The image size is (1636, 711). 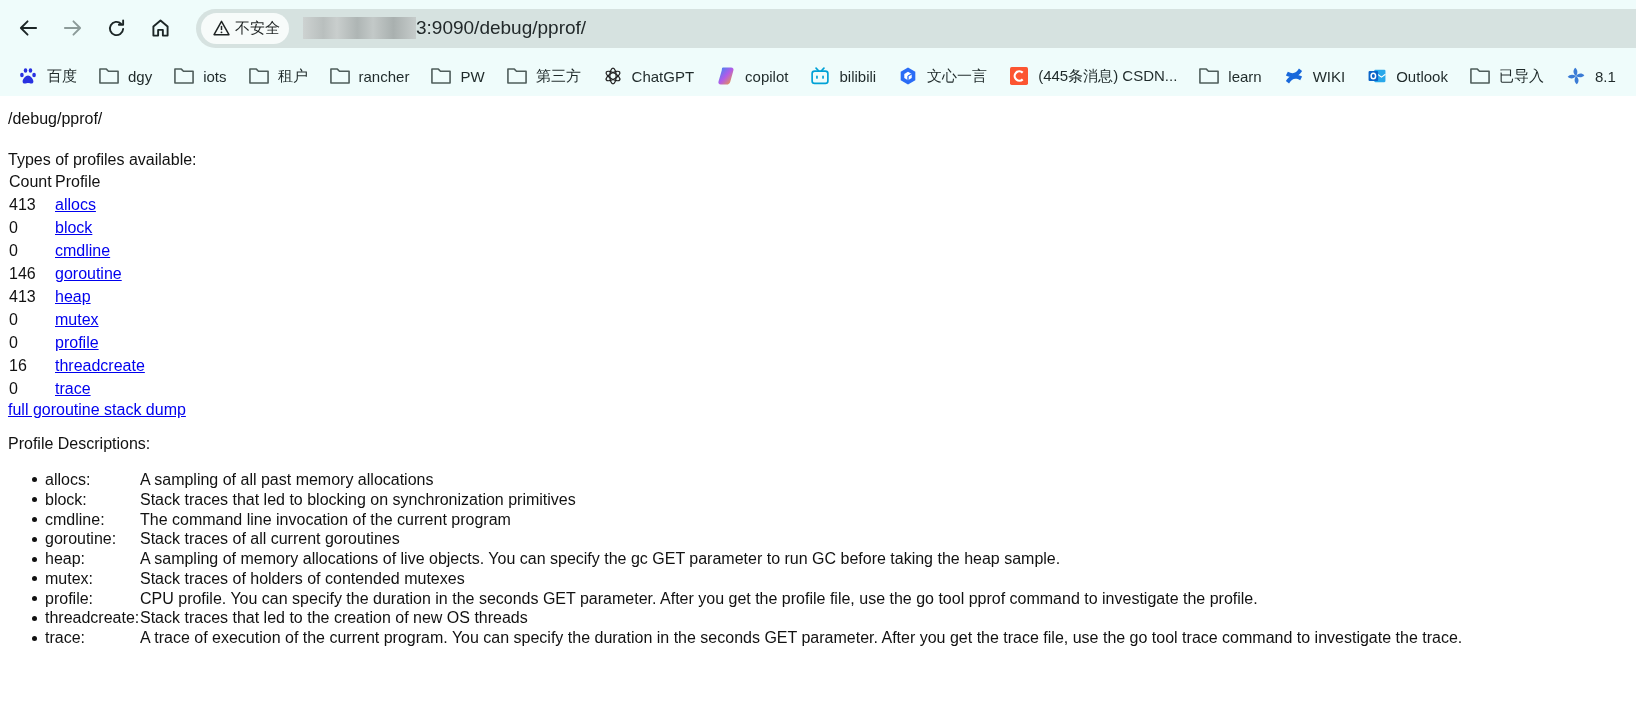 I want to click on profile-name: cmdline:, so click(x=75, y=519).